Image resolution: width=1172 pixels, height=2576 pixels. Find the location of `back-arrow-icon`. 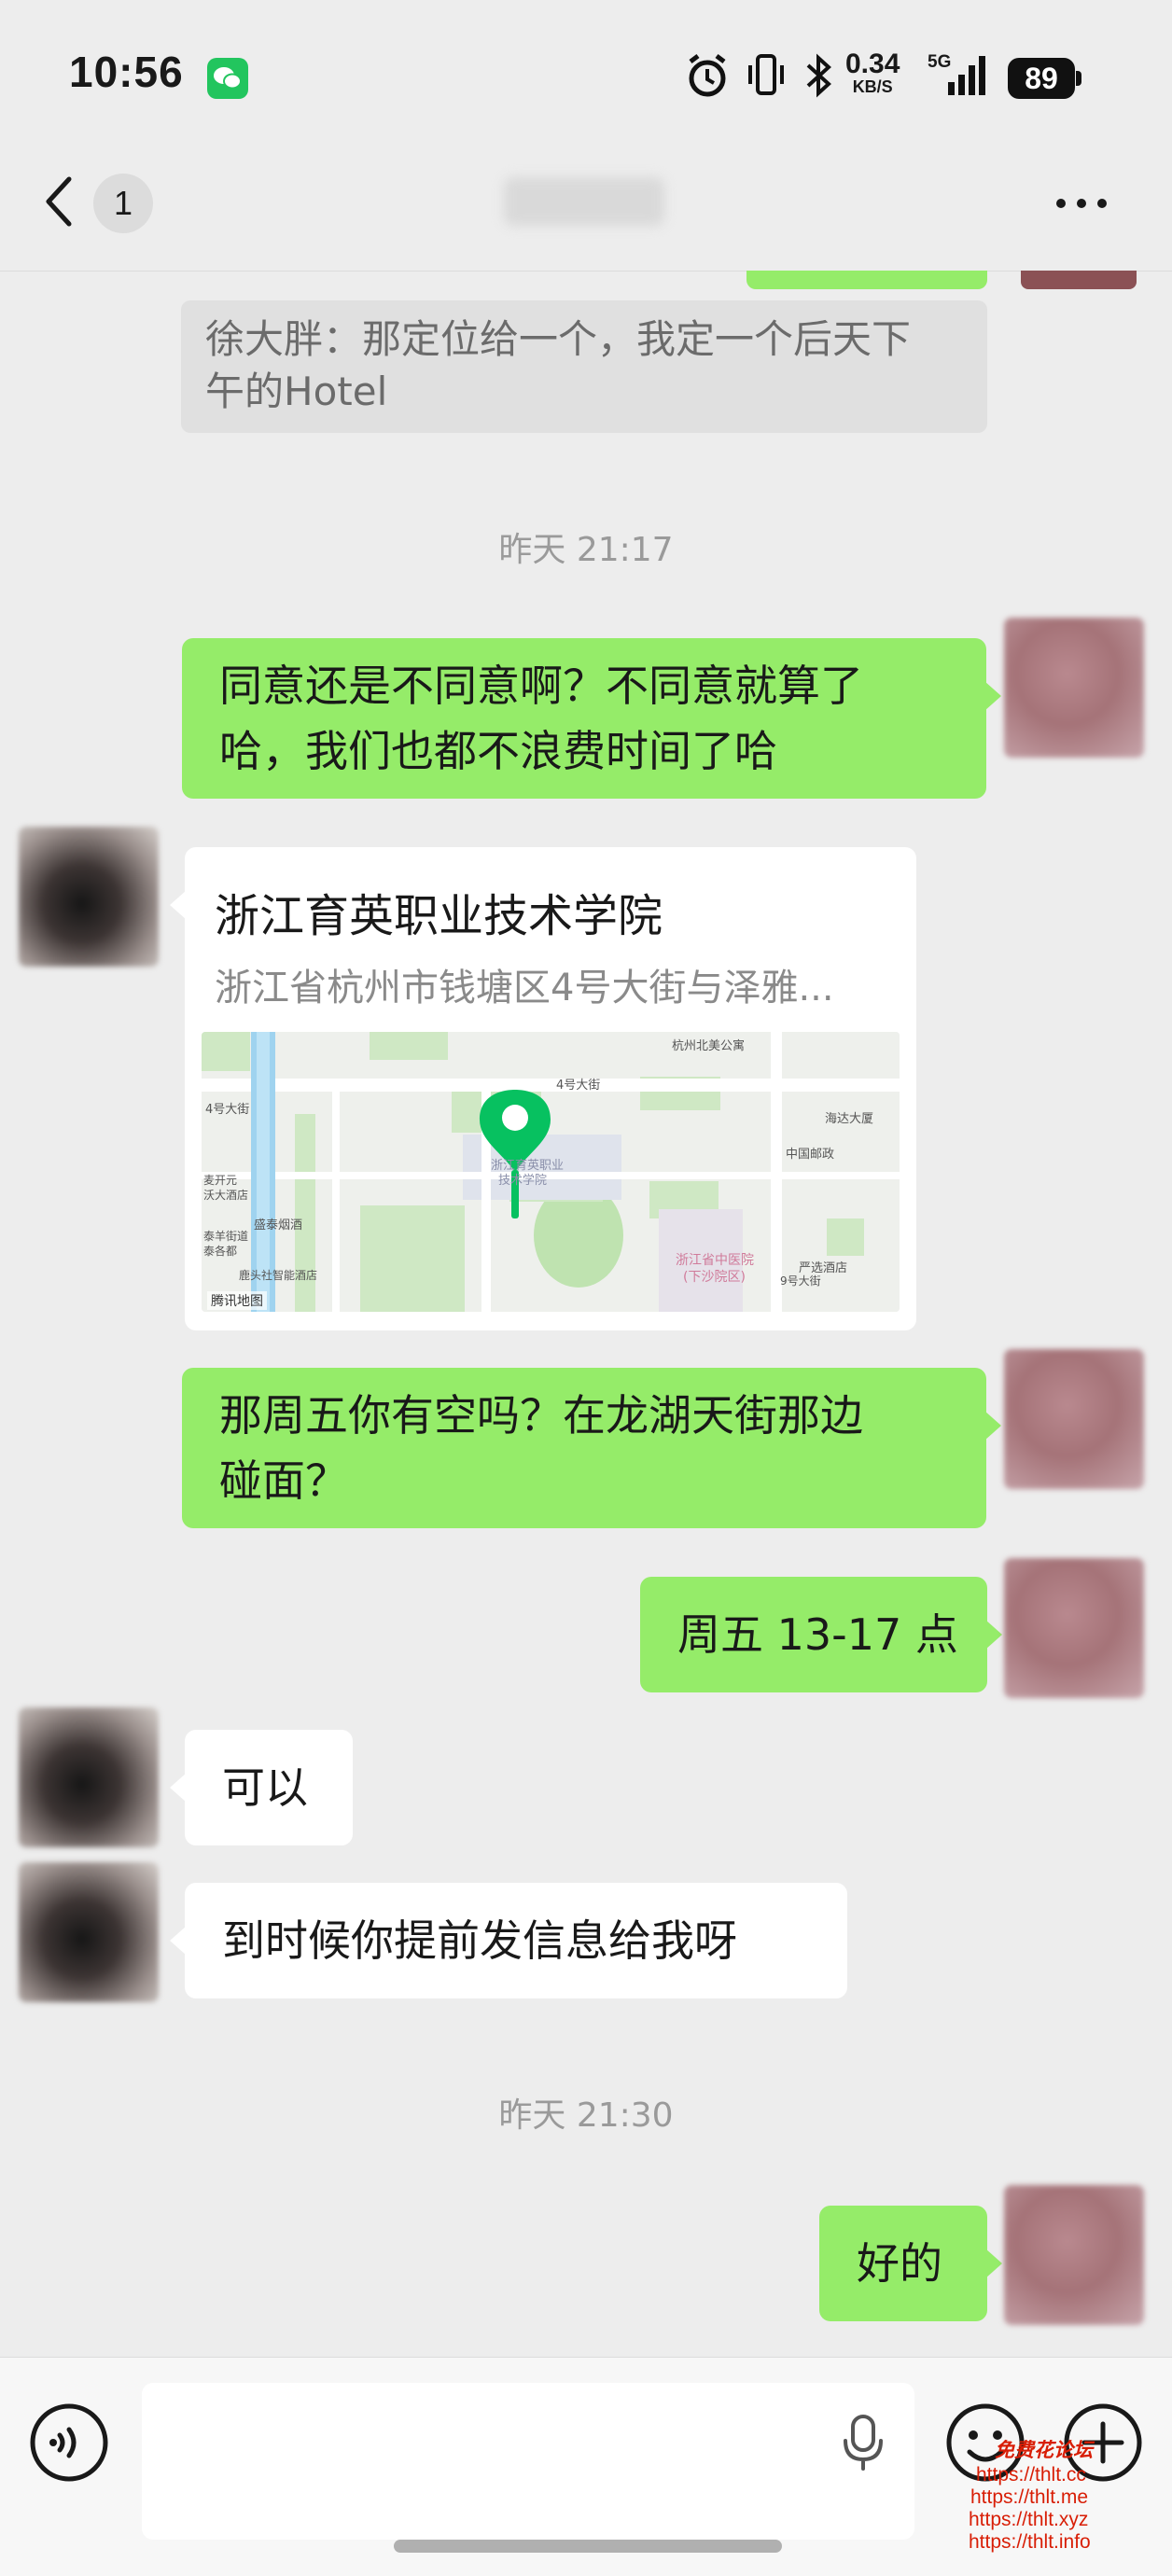

back-arrow-icon is located at coordinates (59, 203).